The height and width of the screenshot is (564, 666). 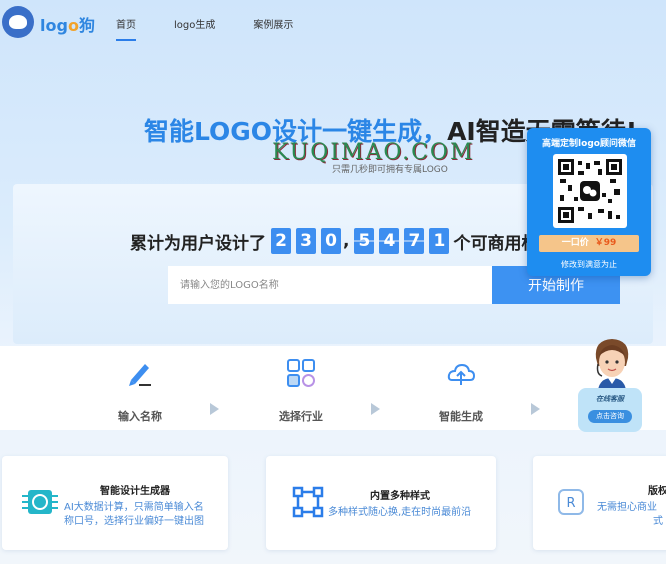 I want to click on counter-digit: 0, so click(x=331, y=241).